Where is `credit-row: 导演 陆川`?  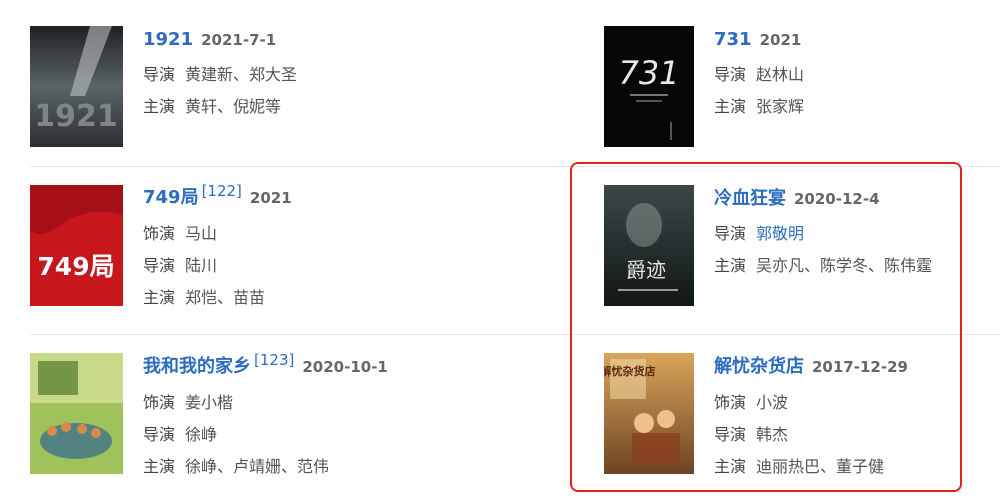 credit-row: 导演 陆川 is located at coordinates (180, 266).